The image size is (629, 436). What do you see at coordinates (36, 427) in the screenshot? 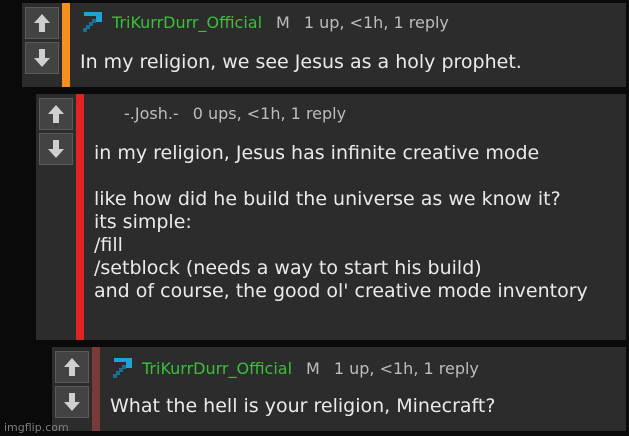
I see `imgflip-watermark: imgflip.com` at bounding box center [36, 427].